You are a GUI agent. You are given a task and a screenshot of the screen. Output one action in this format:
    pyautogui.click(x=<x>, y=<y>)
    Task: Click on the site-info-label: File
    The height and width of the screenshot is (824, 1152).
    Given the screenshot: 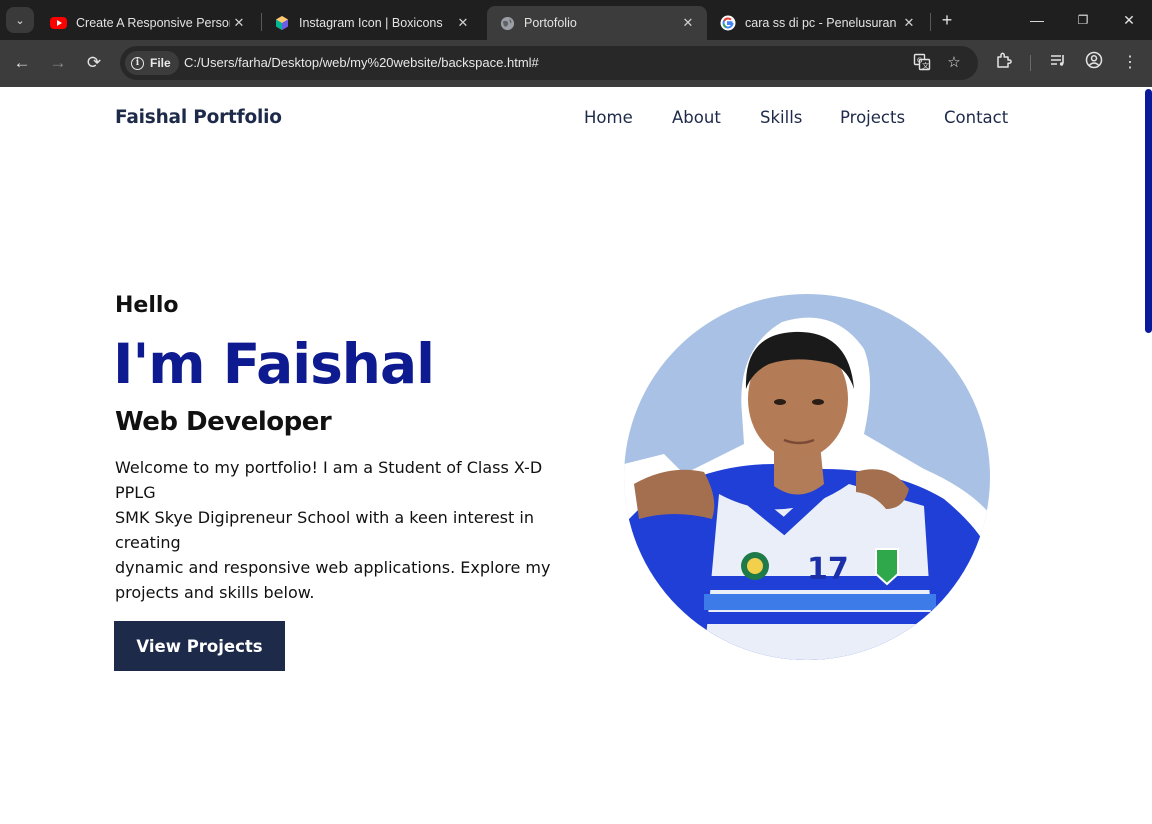 What is the action you would take?
    pyautogui.click(x=160, y=63)
    